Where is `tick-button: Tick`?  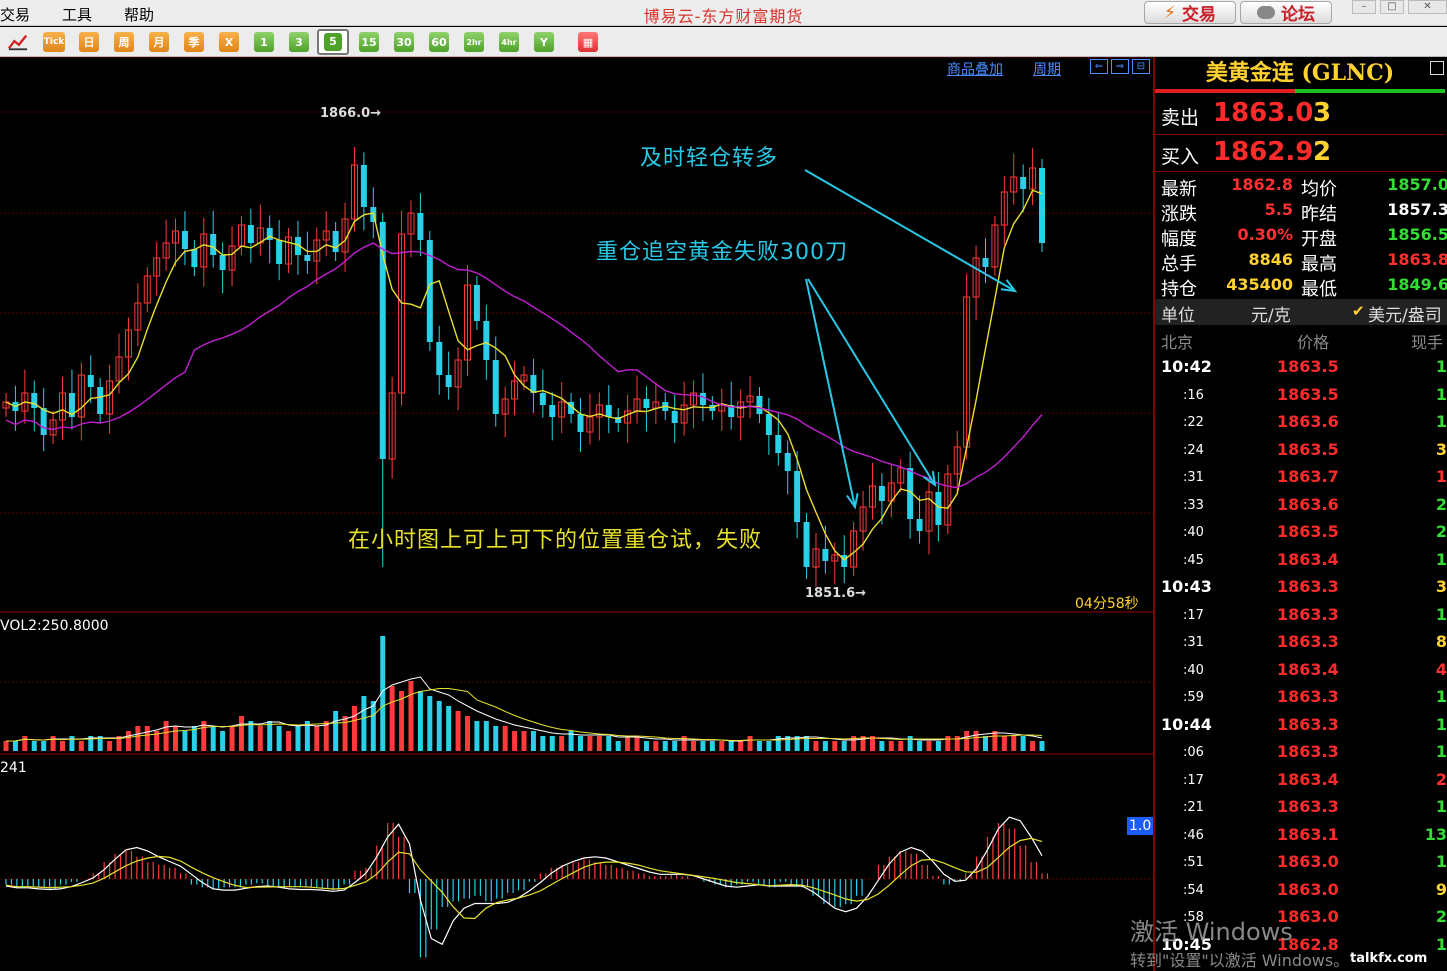
tick-button: Tick is located at coordinates (54, 42).